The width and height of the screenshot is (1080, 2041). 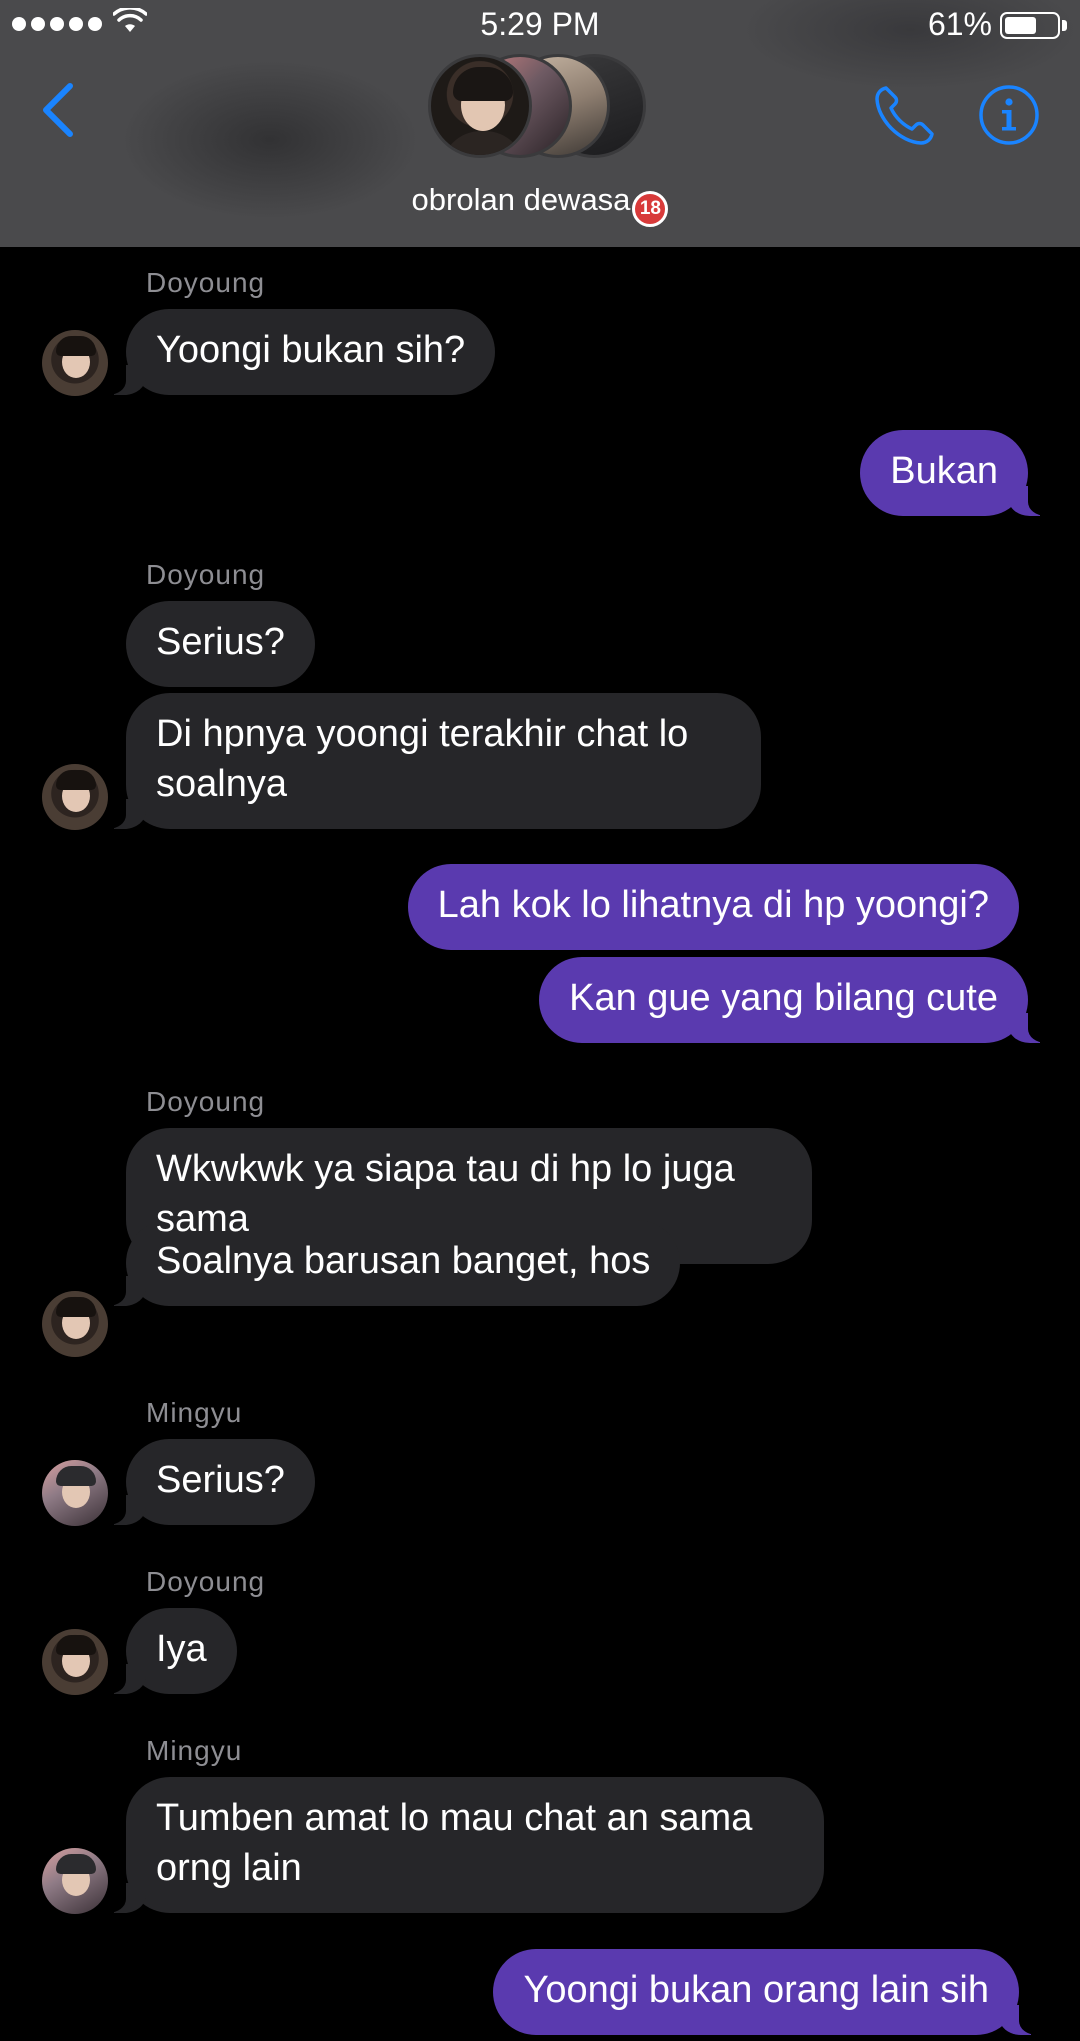 I want to click on message-text: Di hpnya yoongi terakhir chat lo soalnya, so click(x=422, y=759).